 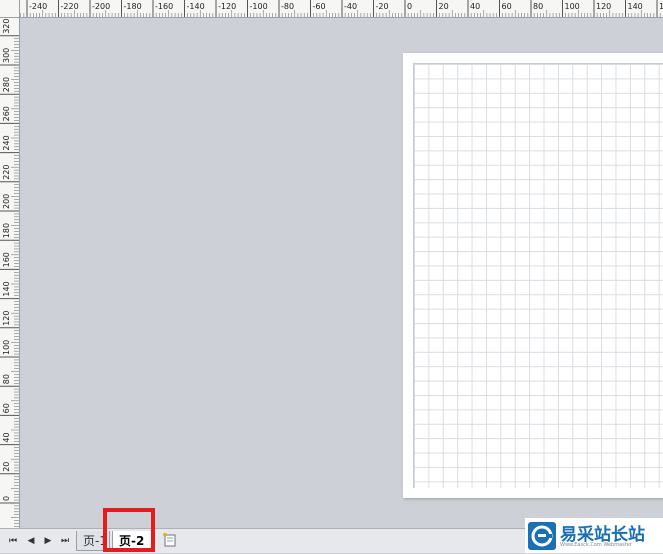 I want to click on ruler-label: -60, so click(x=319, y=6).